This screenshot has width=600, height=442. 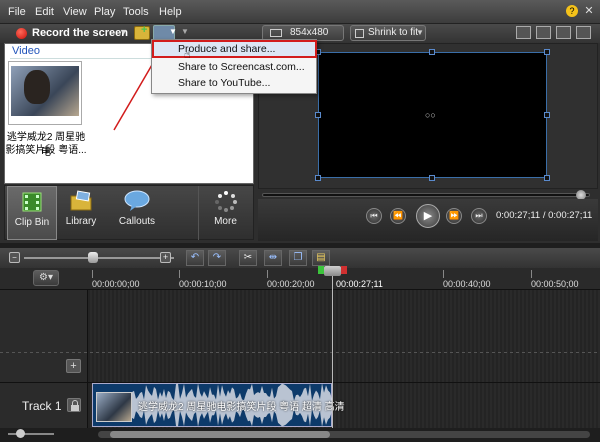 What do you see at coordinates (276, 33) in the screenshot?
I see `screen-size-icon` at bounding box center [276, 33].